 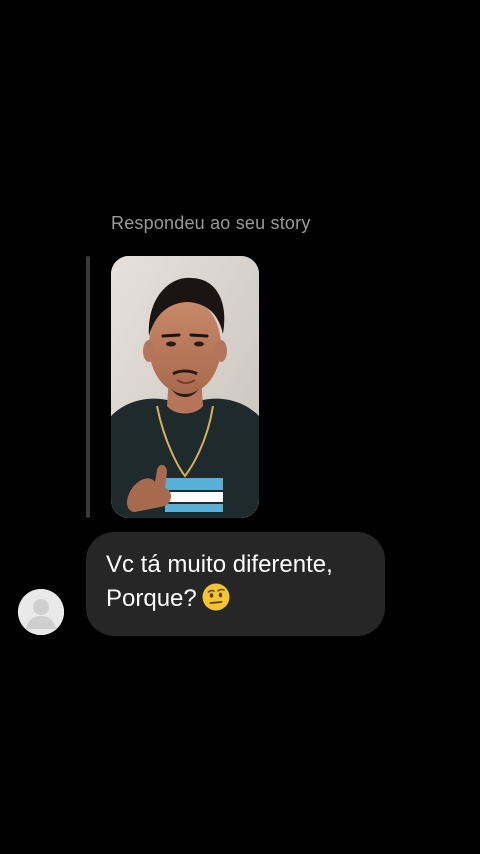 What do you see at coordinates (216, 597) in the screenshot?
I see `face-with-raised-eyebrow-icon` at bounding box center [216, 597].